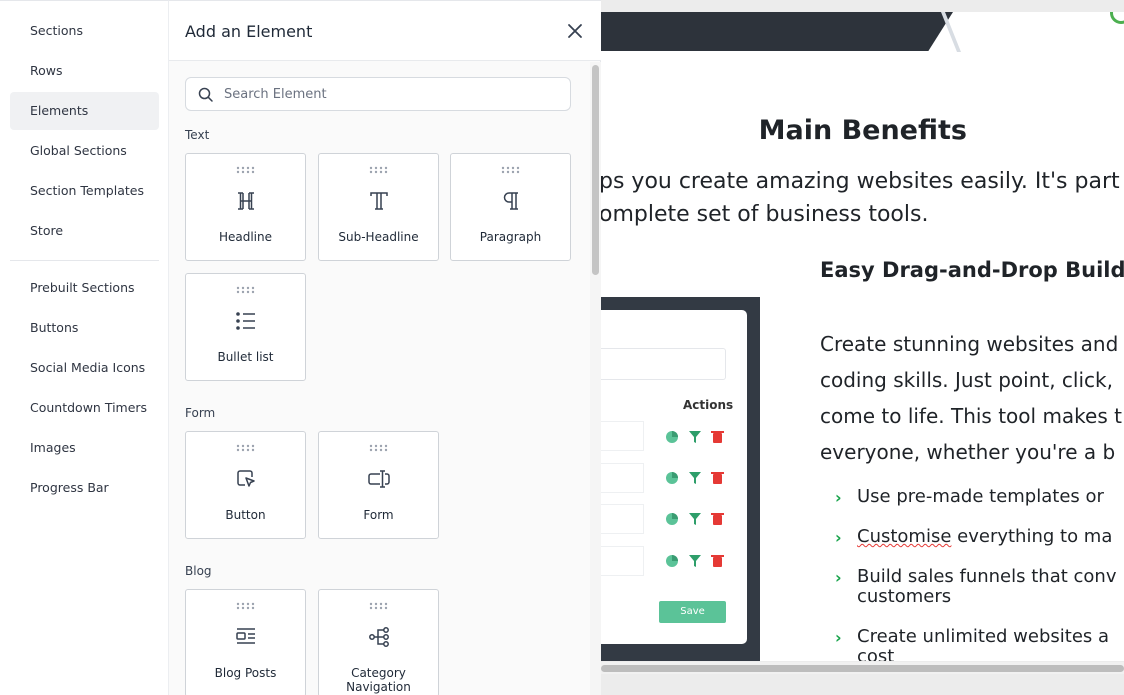 Image resolution: width=1124 pixels, height=695 pixels. Describe the element at coordinates (84, 448) in the screenshot. I see `nav-item-images: Images` at that location.